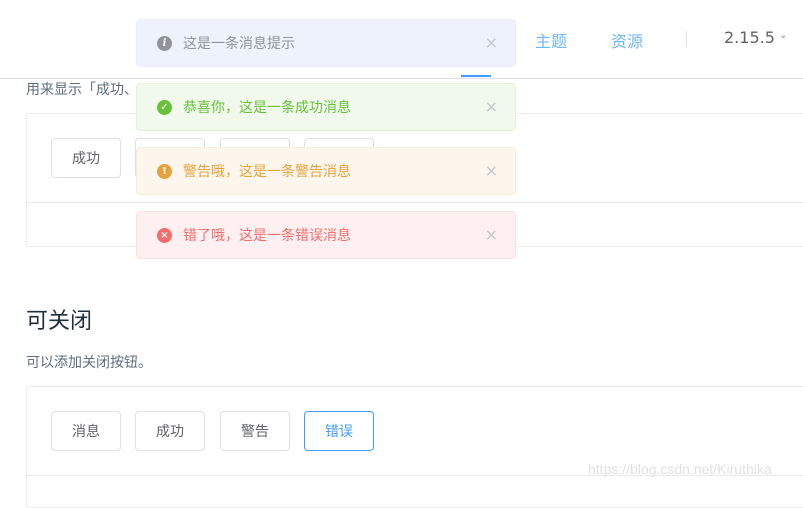 The width and height of the screenshot is (803, 508). Describe the element at coordinates (267, 108) in the screenshot. I see `message-text: 恭喜你，这是一条成功消息` at that location.